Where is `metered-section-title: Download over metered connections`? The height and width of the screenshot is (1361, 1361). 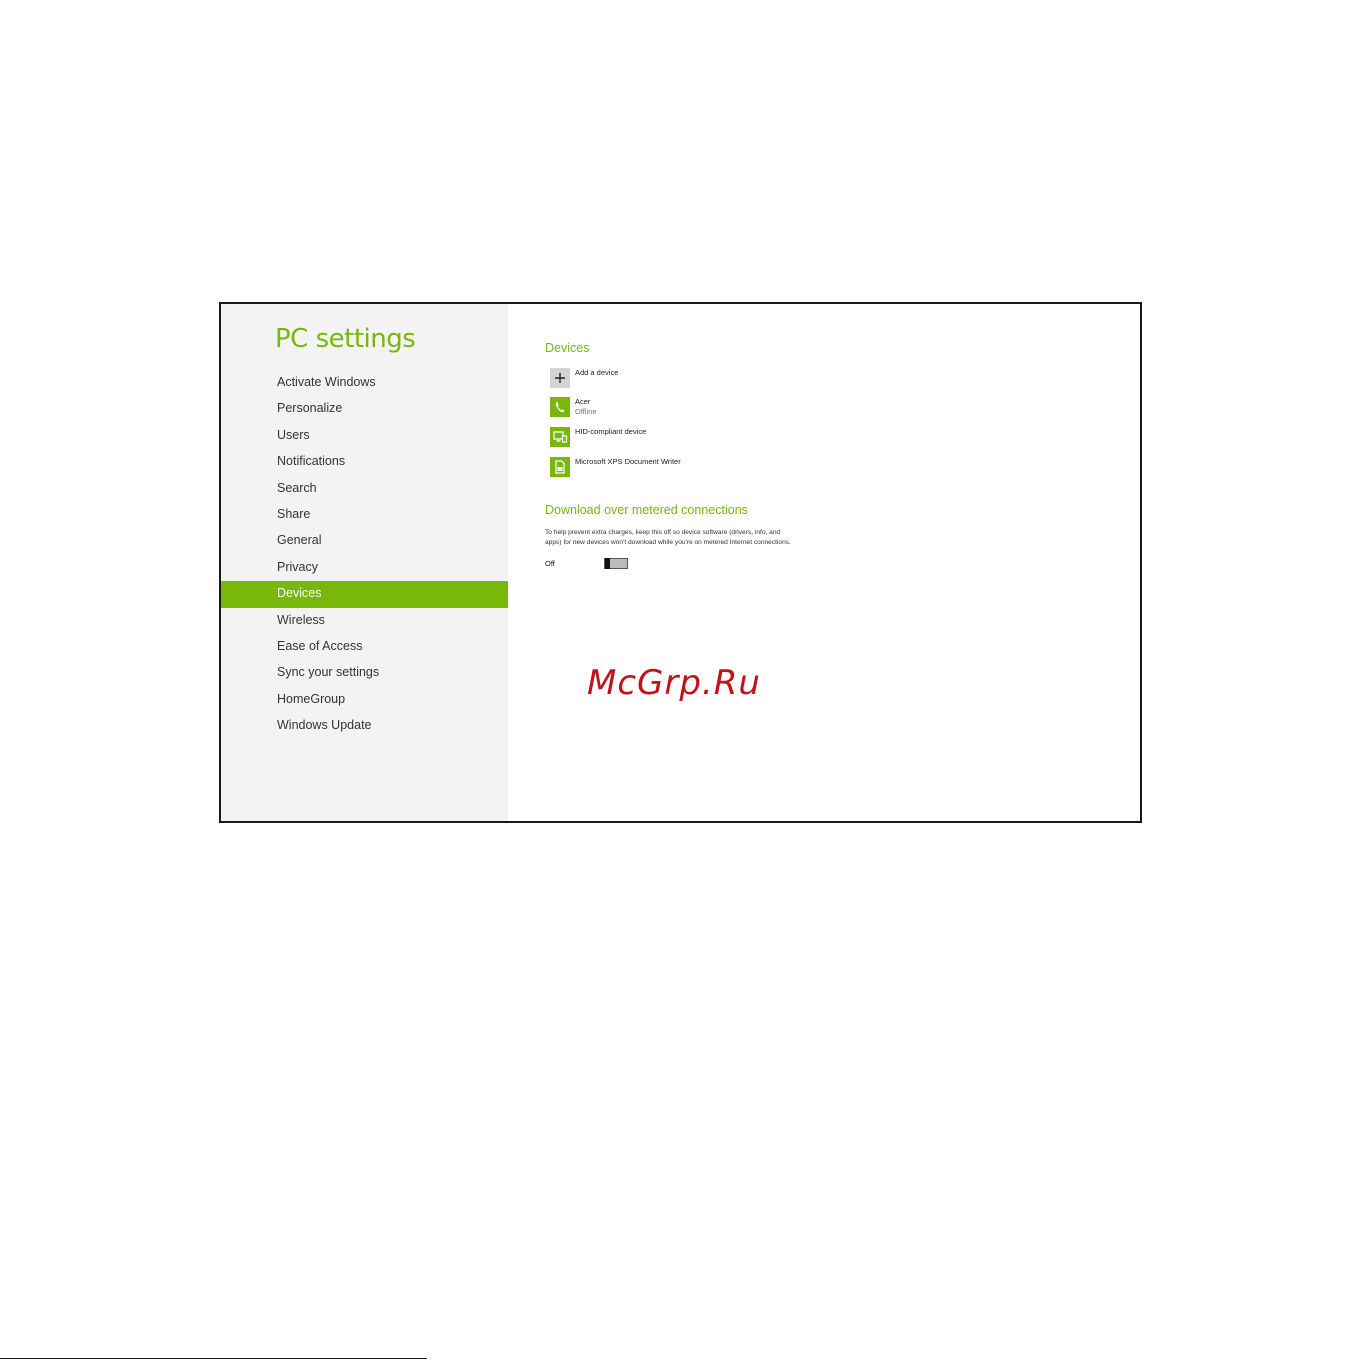 metered-section-title: Download over metered connections is located at coordinates (646, 510).